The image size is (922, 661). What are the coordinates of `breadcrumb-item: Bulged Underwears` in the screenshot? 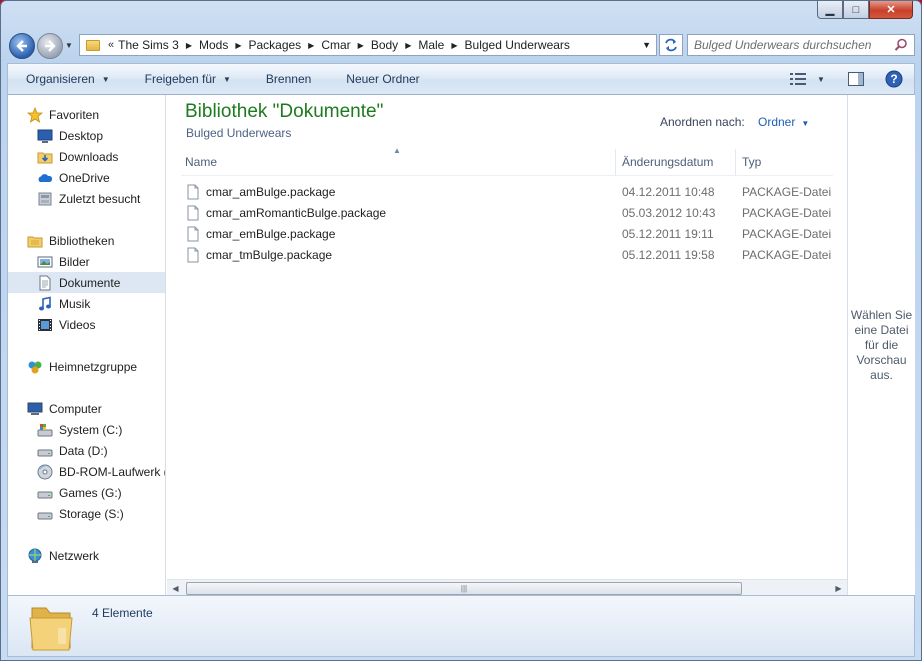 It's located at (517, 45).